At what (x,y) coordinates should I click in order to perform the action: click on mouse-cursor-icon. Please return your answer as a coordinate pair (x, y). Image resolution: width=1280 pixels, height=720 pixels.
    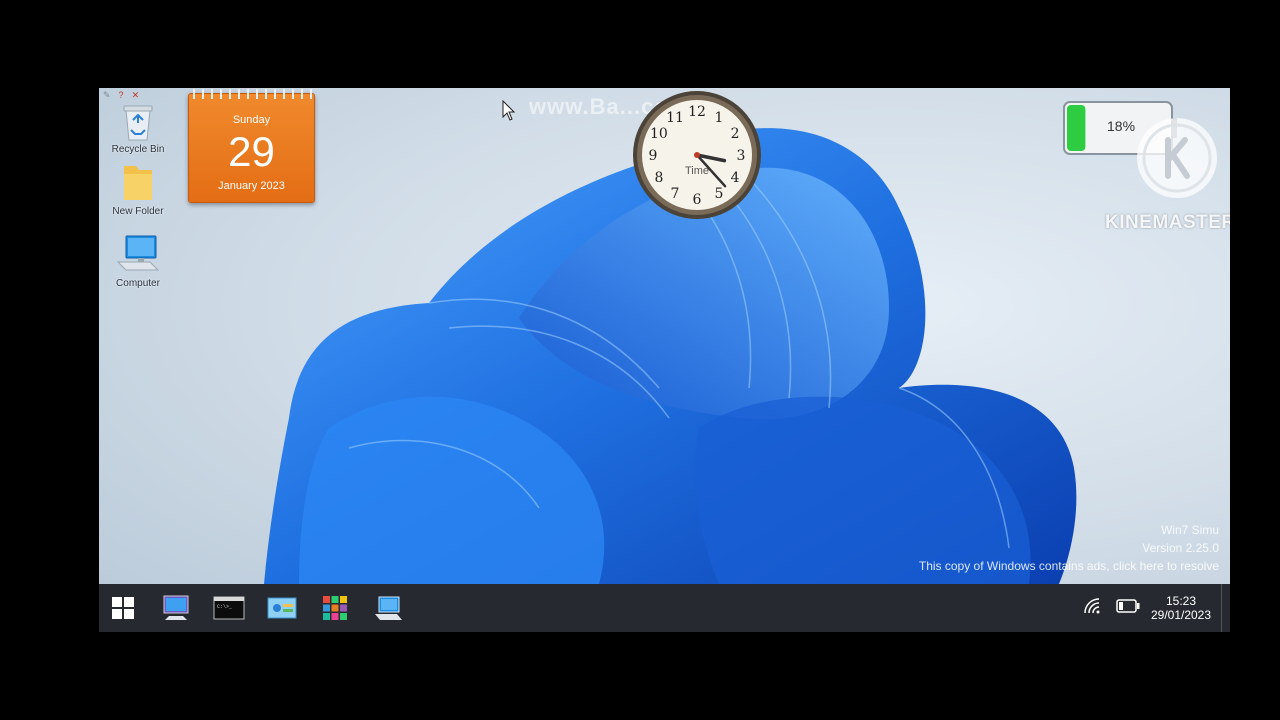
    Looking at the image, I should click on (509, 110).